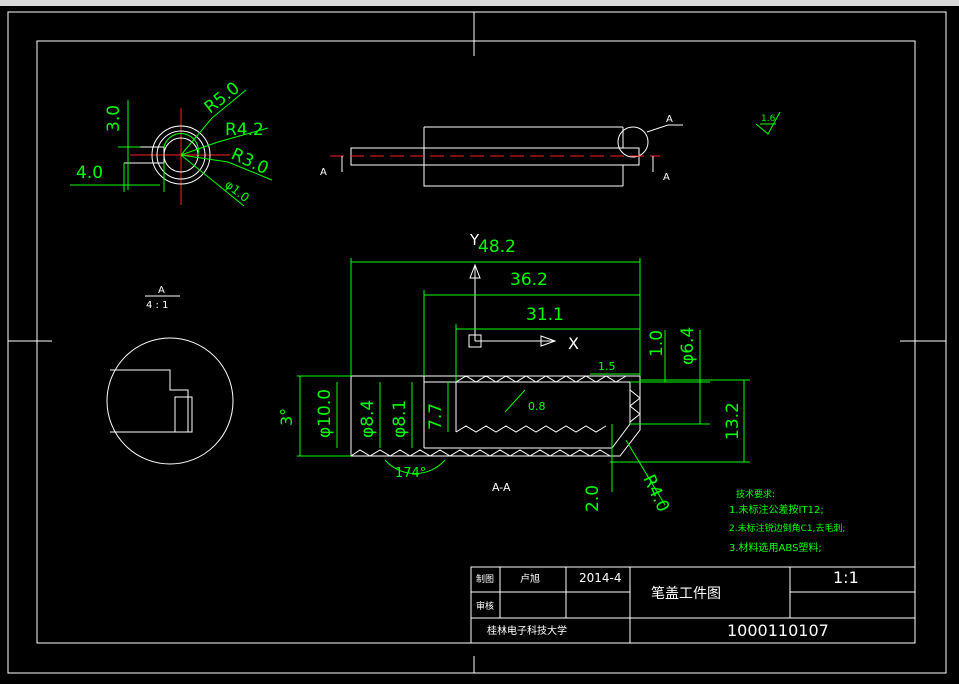 This screenshot has width=959, height=684. I want to click on dim-7-7: 7.7, so click(436, 416).